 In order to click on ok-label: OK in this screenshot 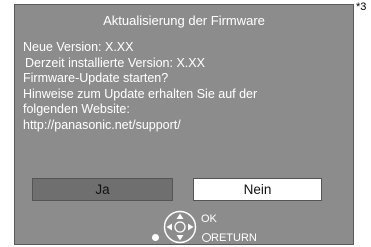, I will do `click(209, 219)`.